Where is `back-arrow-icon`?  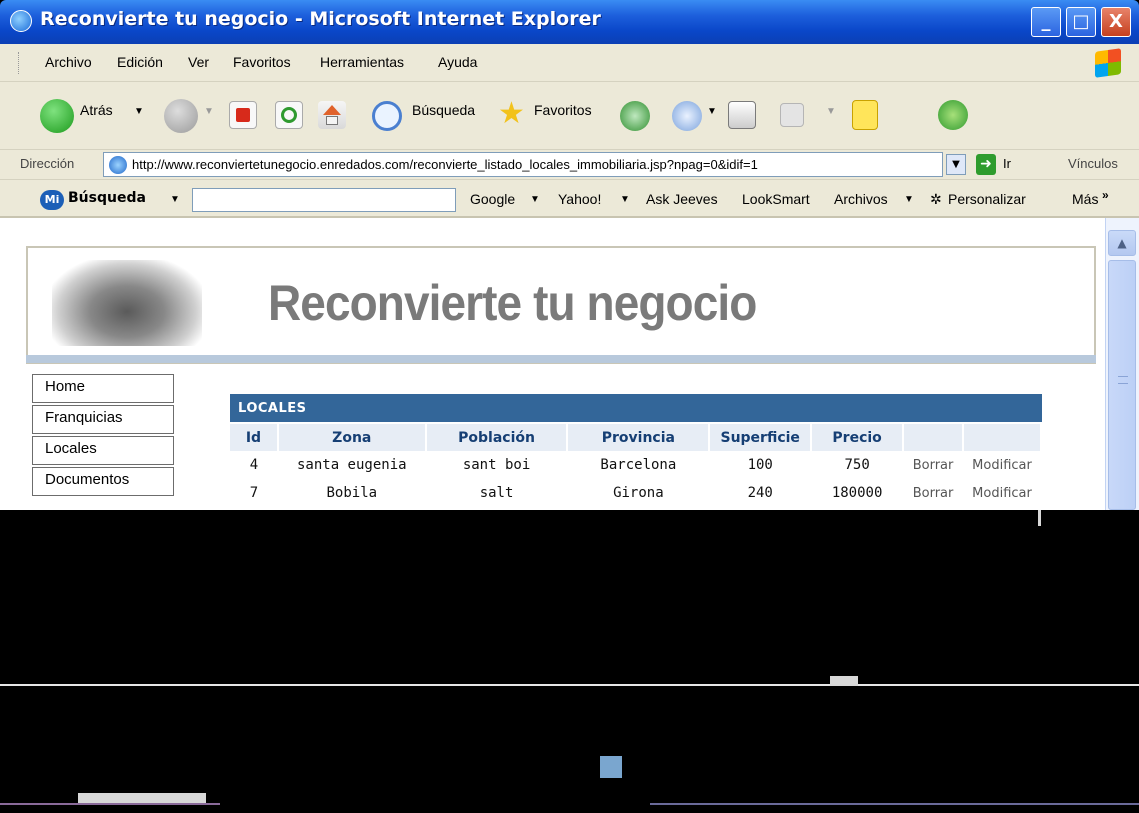 back-arrow-icon is located at coordinates (57, 116).